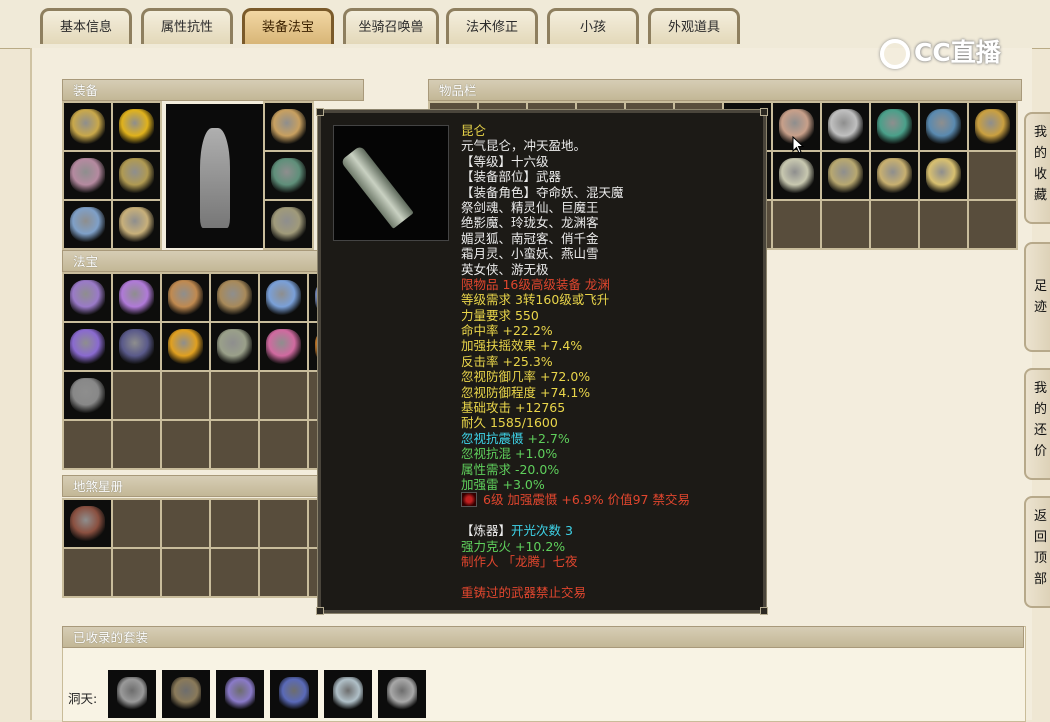 The height and width of the screenshot is (722, 1050). I want to click on tab-basic-info: 基本信息, so click(86, 26).